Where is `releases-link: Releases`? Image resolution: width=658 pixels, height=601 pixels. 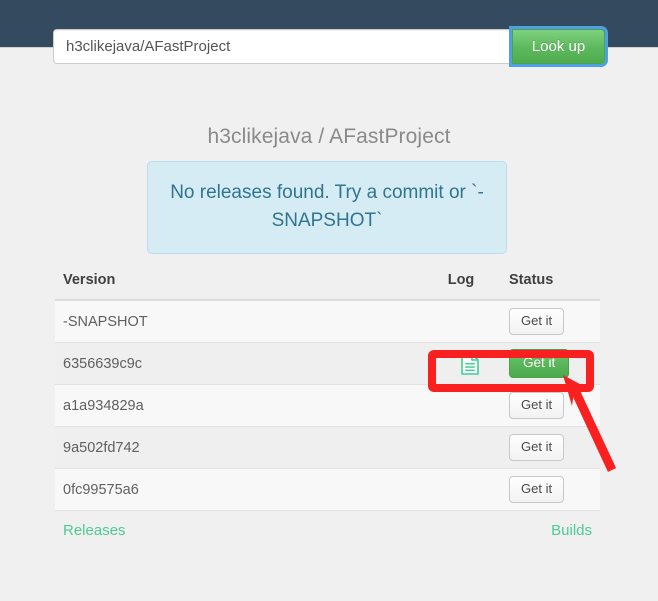
releases-link: Releases is located at coordinates (94, 530).